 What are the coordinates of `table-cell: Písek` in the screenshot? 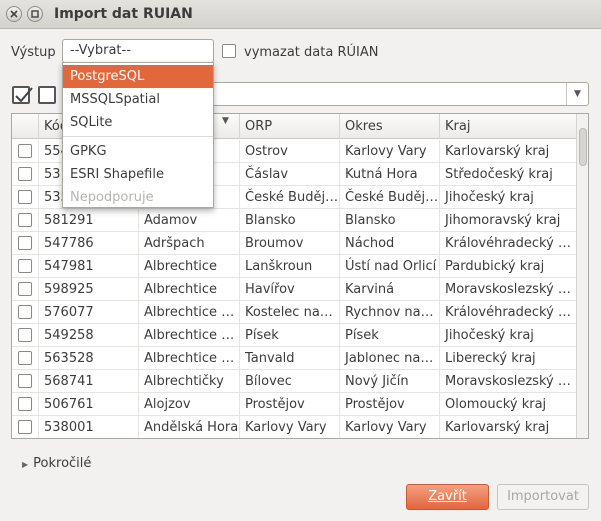 It's located at (390, 335).